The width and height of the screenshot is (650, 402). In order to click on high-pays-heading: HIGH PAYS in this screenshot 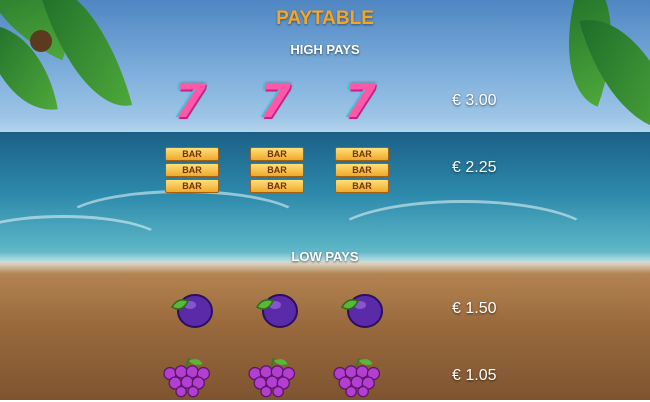, I will do `click(325, 49)`.